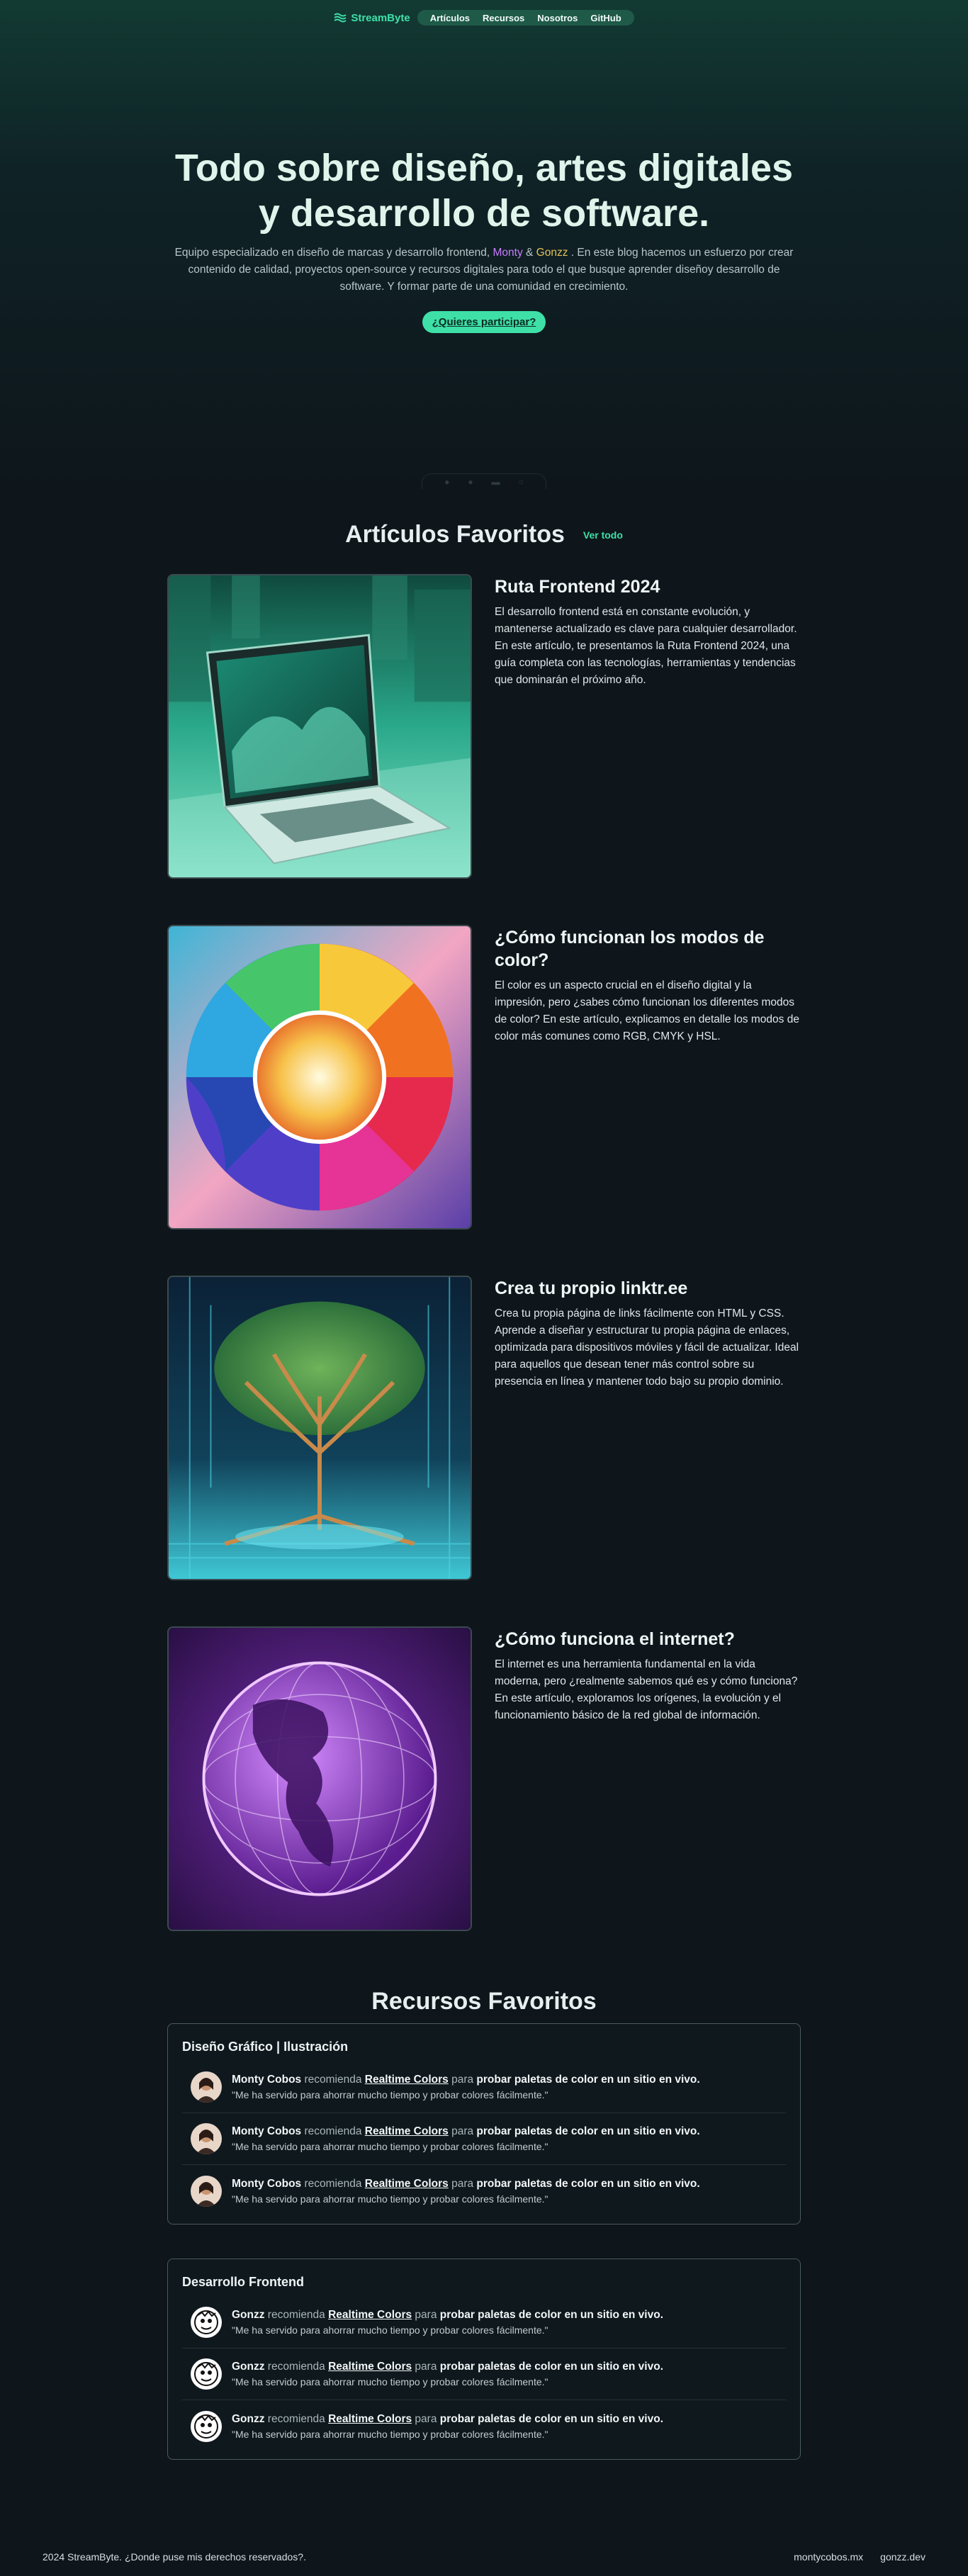 The height and width of the screenshot is (2576, 968). I want to click on article-title: Ruta Frontend 2024, so click(648, 586).